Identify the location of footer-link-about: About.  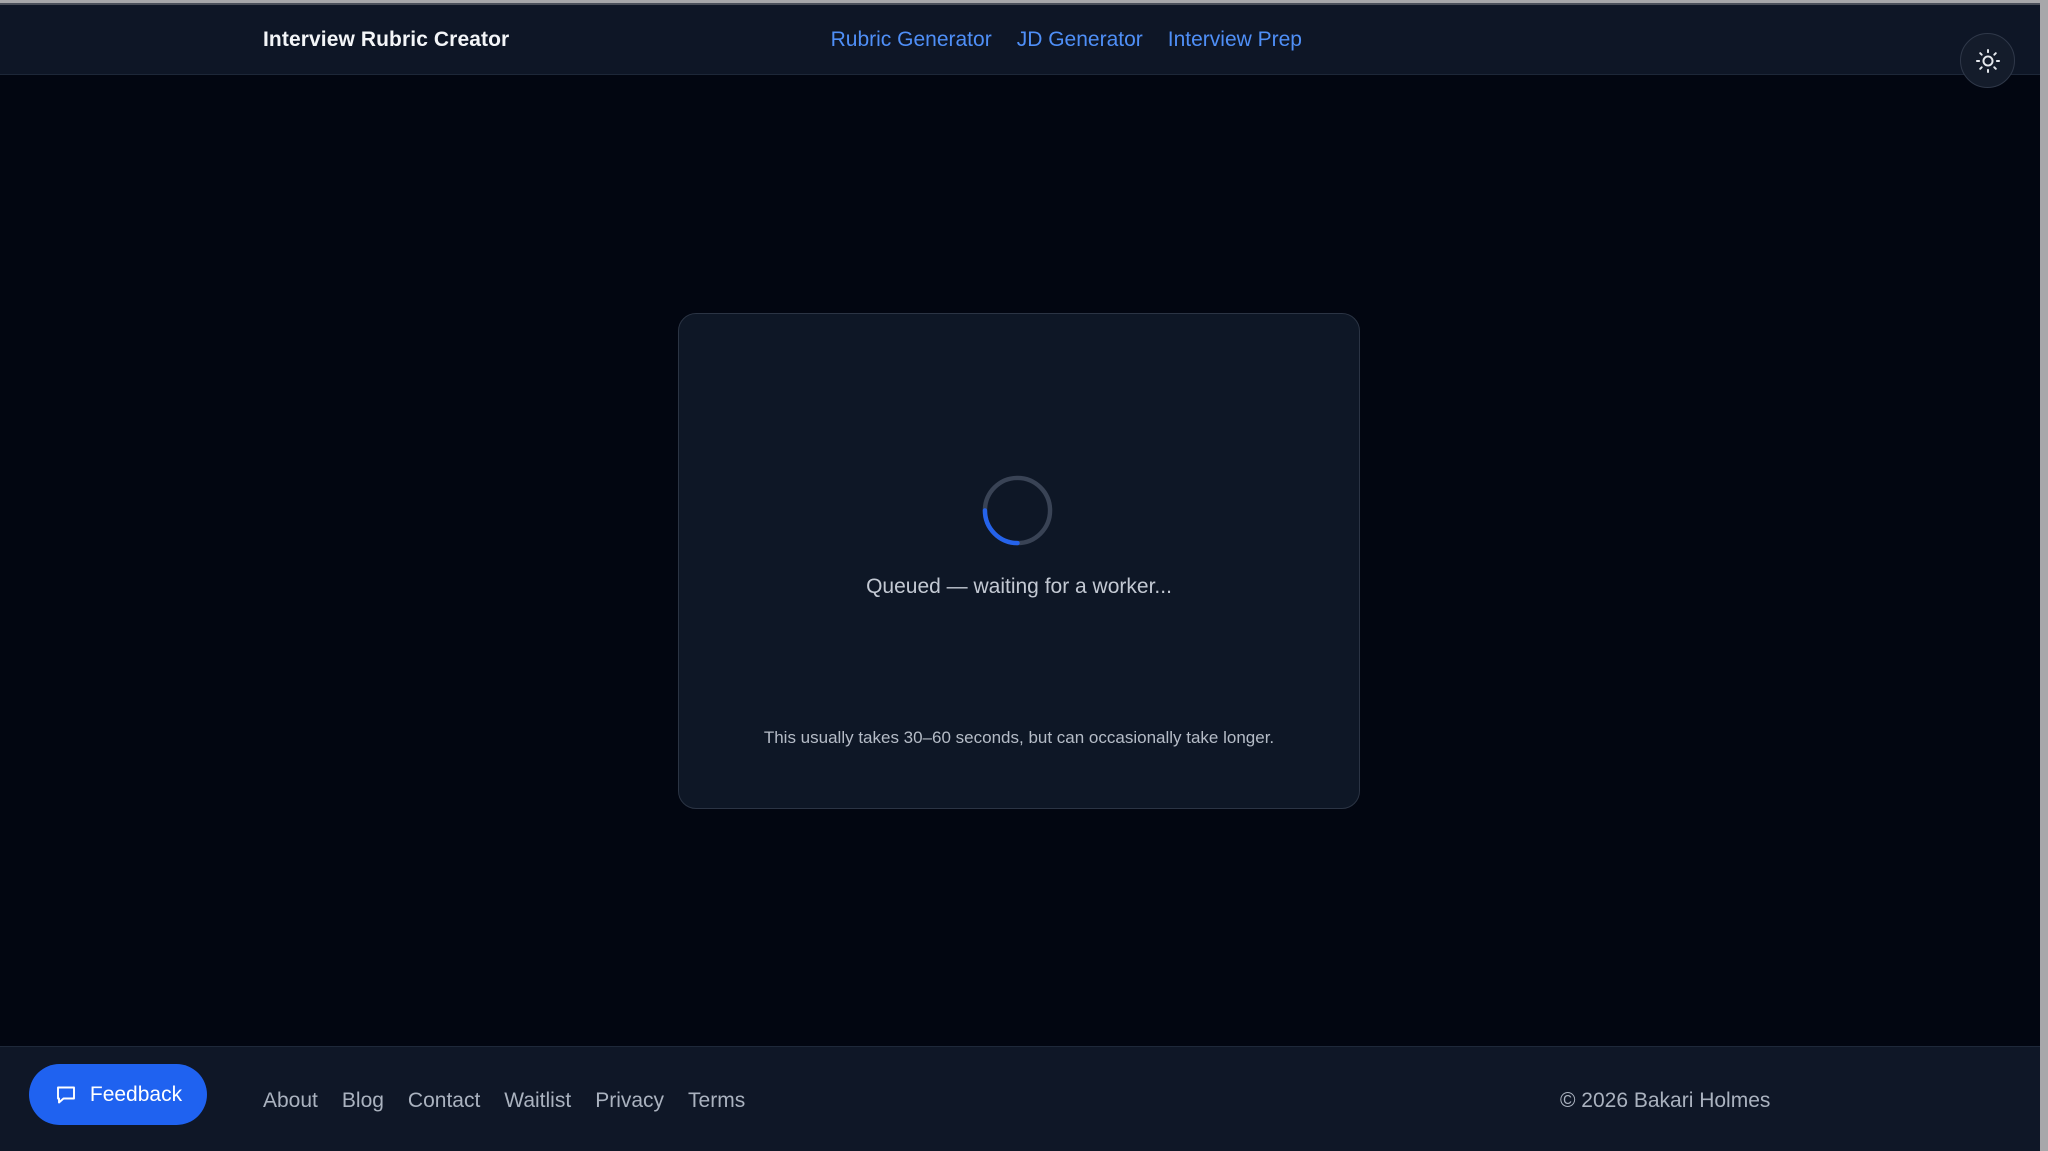
(290, 1101).